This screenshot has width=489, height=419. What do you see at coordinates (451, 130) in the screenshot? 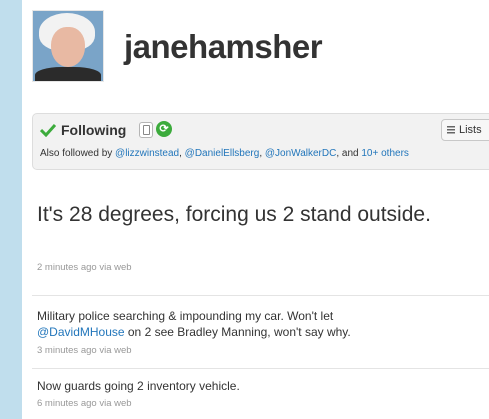
I see `lists-icon` at bounding box center [451, 130].